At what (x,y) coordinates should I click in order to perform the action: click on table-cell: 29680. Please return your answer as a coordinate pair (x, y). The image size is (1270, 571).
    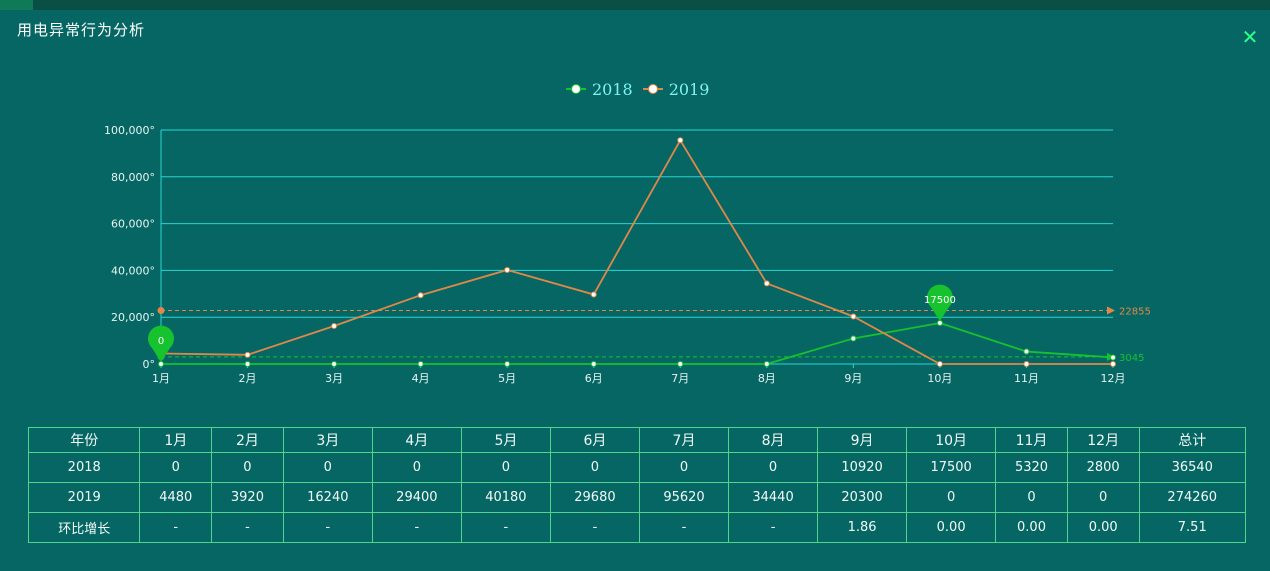
    Looking at the image, I should click on (594, 497).